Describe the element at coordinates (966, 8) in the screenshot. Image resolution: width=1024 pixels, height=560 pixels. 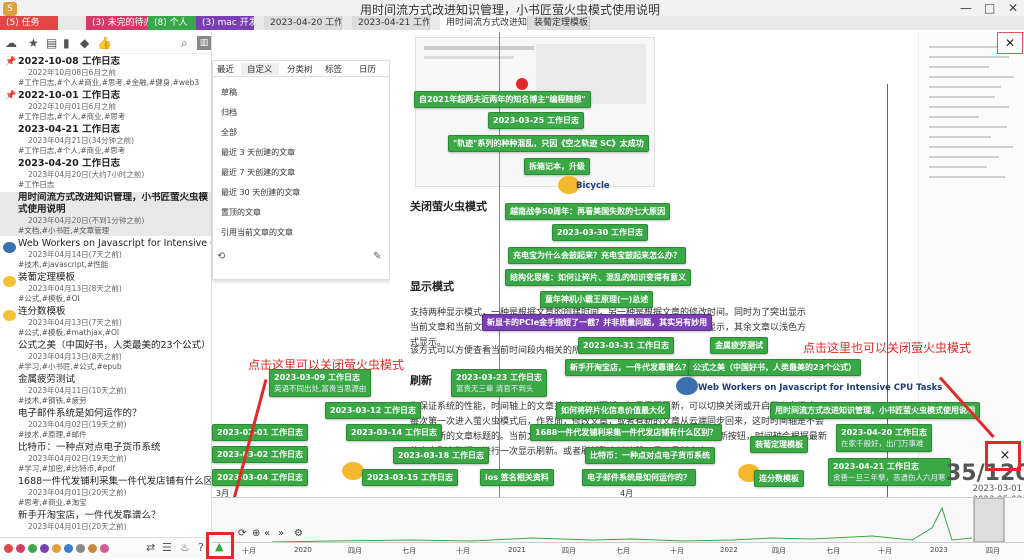
I see `minimize-button: —` at that location.